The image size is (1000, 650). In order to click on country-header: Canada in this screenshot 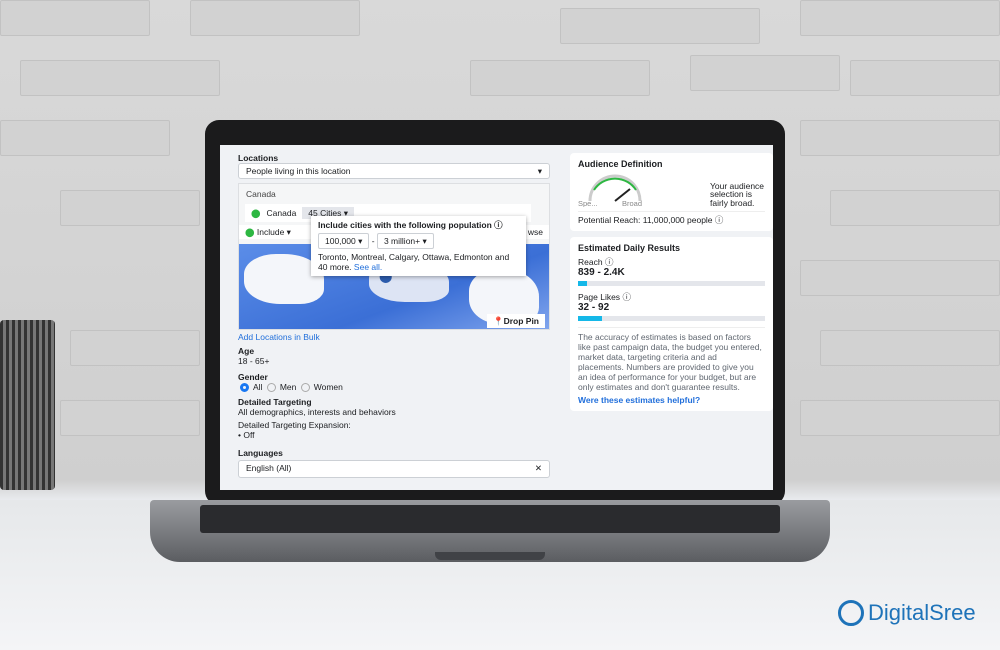, I will do `click(261, 194)`.